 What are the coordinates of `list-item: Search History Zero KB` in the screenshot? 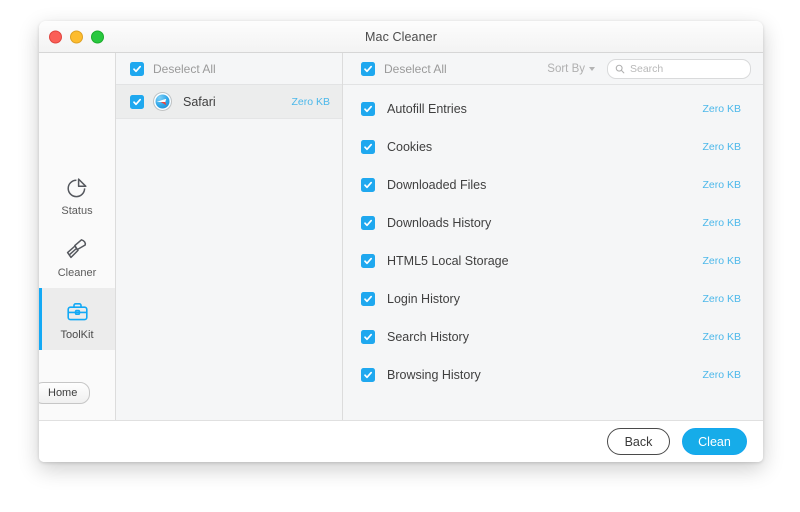 It's located at (553, 337).